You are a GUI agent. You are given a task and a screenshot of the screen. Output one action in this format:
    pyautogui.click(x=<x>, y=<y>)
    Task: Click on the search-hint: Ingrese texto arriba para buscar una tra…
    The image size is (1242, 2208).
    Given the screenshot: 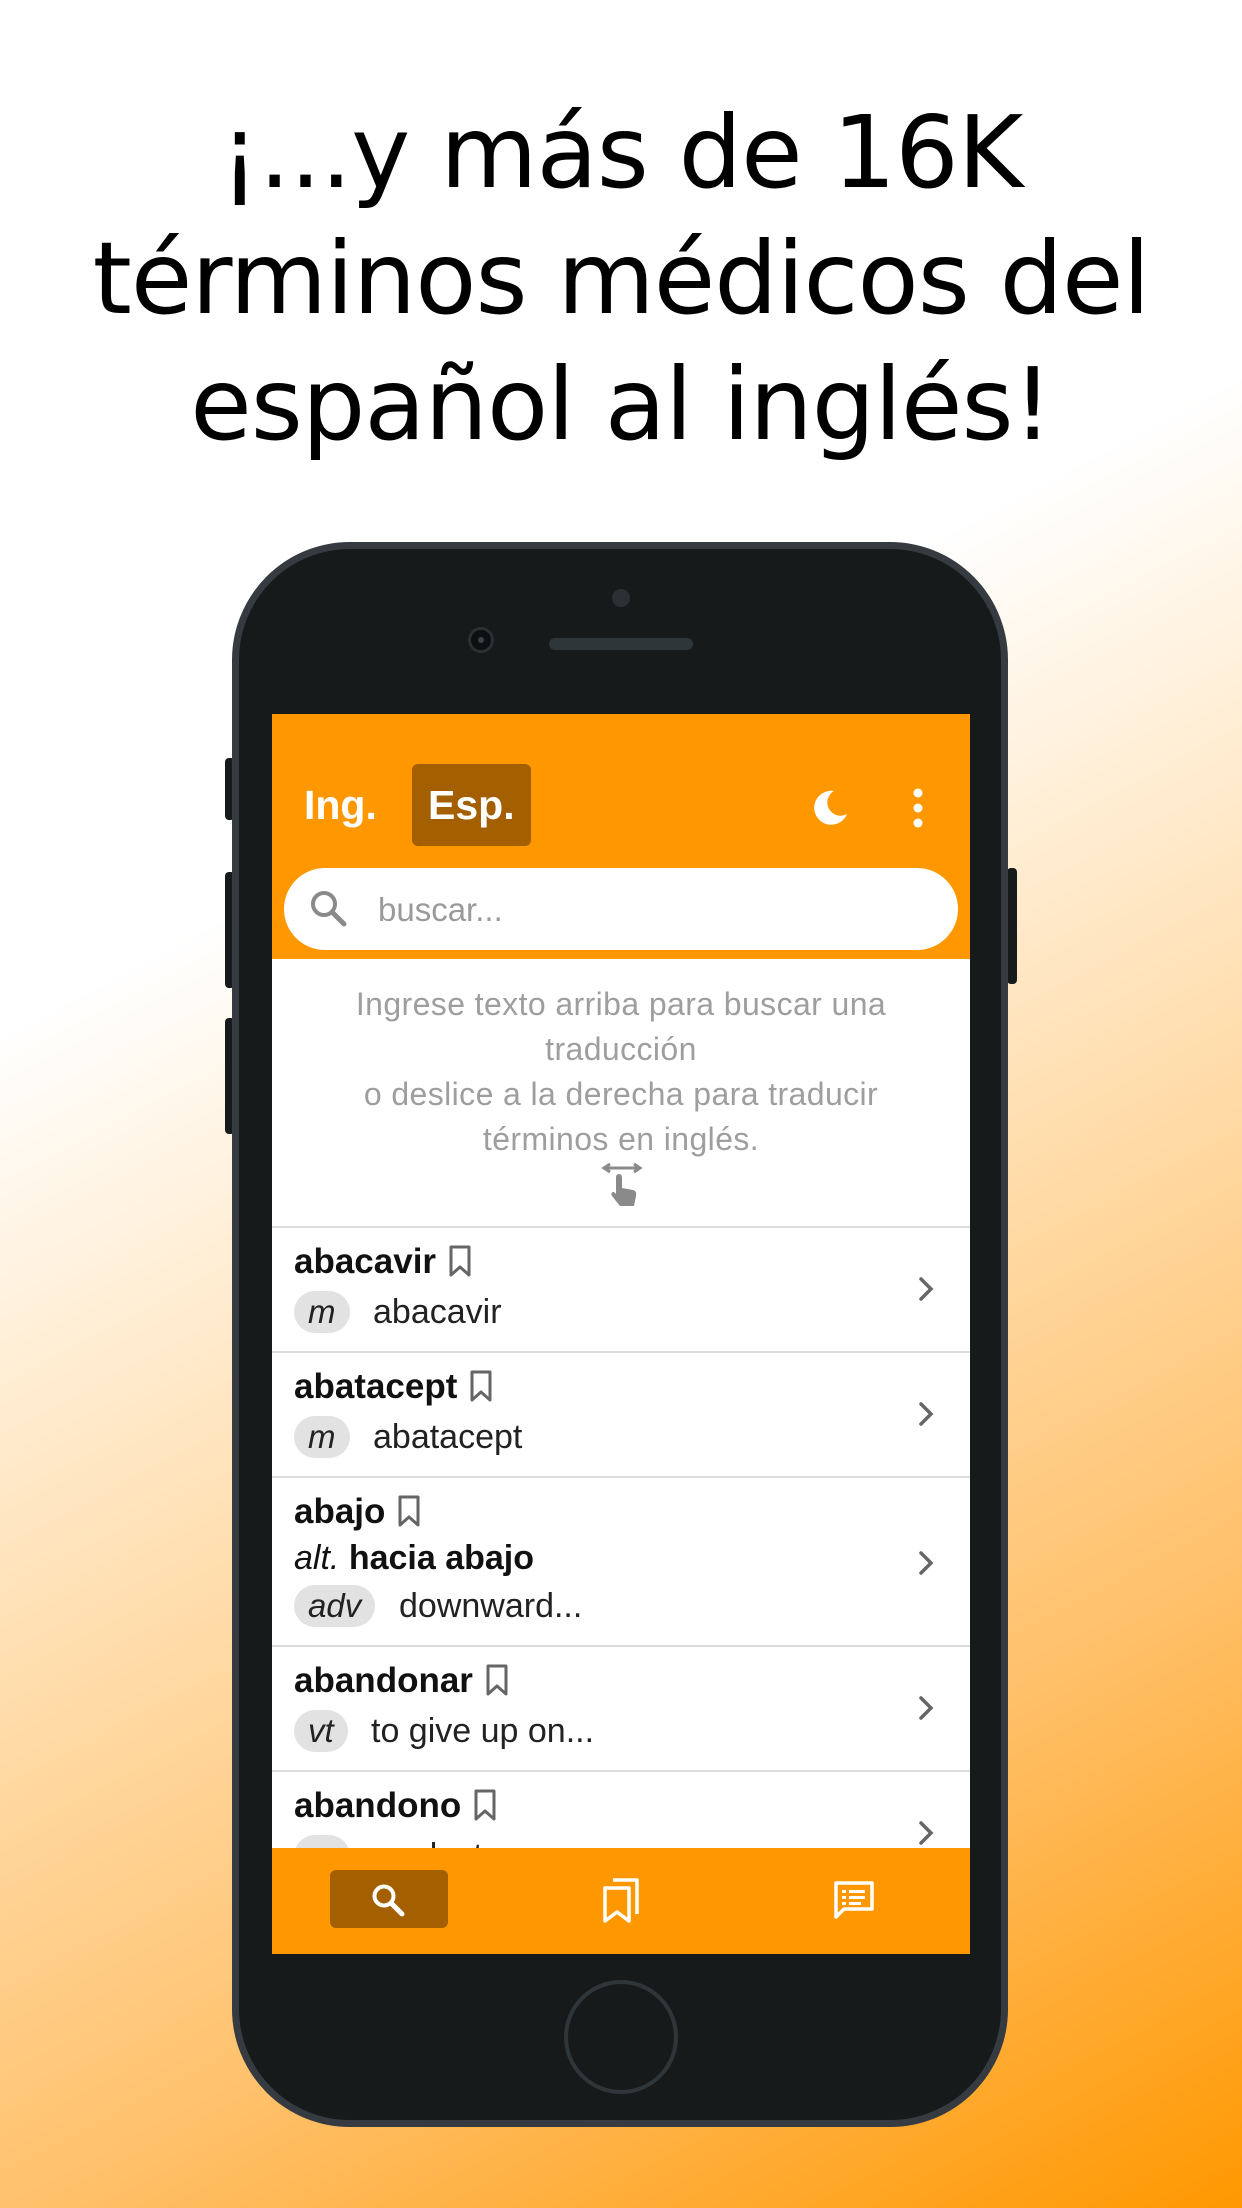 What is the action you would take?
    pyautogui.click(x=621, y=1072)
    